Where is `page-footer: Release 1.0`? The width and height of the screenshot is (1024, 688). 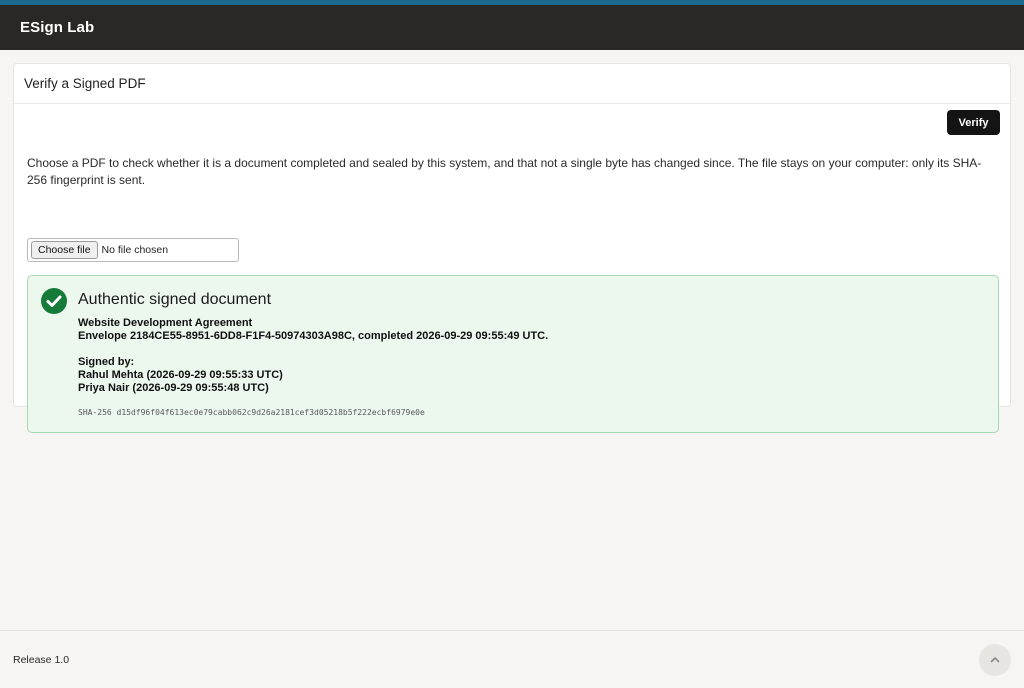
page-footer: Release 1.0 is located at coordinates (512, 659).